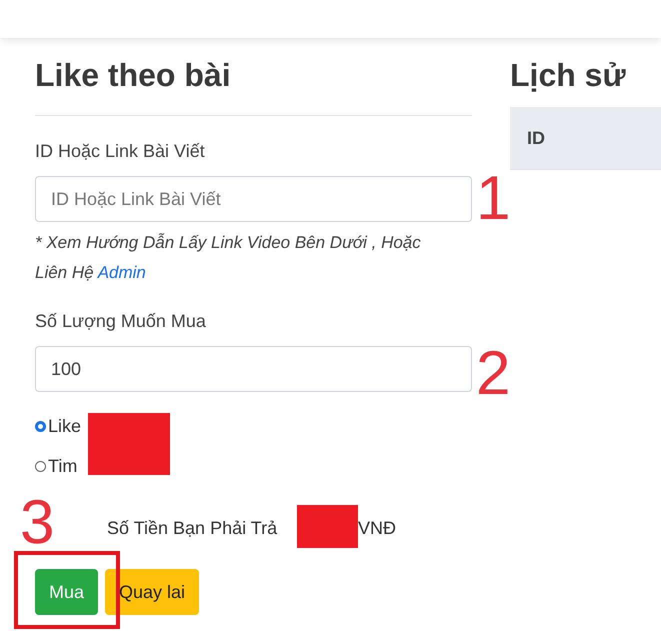 This screenshot has width=661, height=631. I want to click on admin-link: Admin, so click(122, 272).